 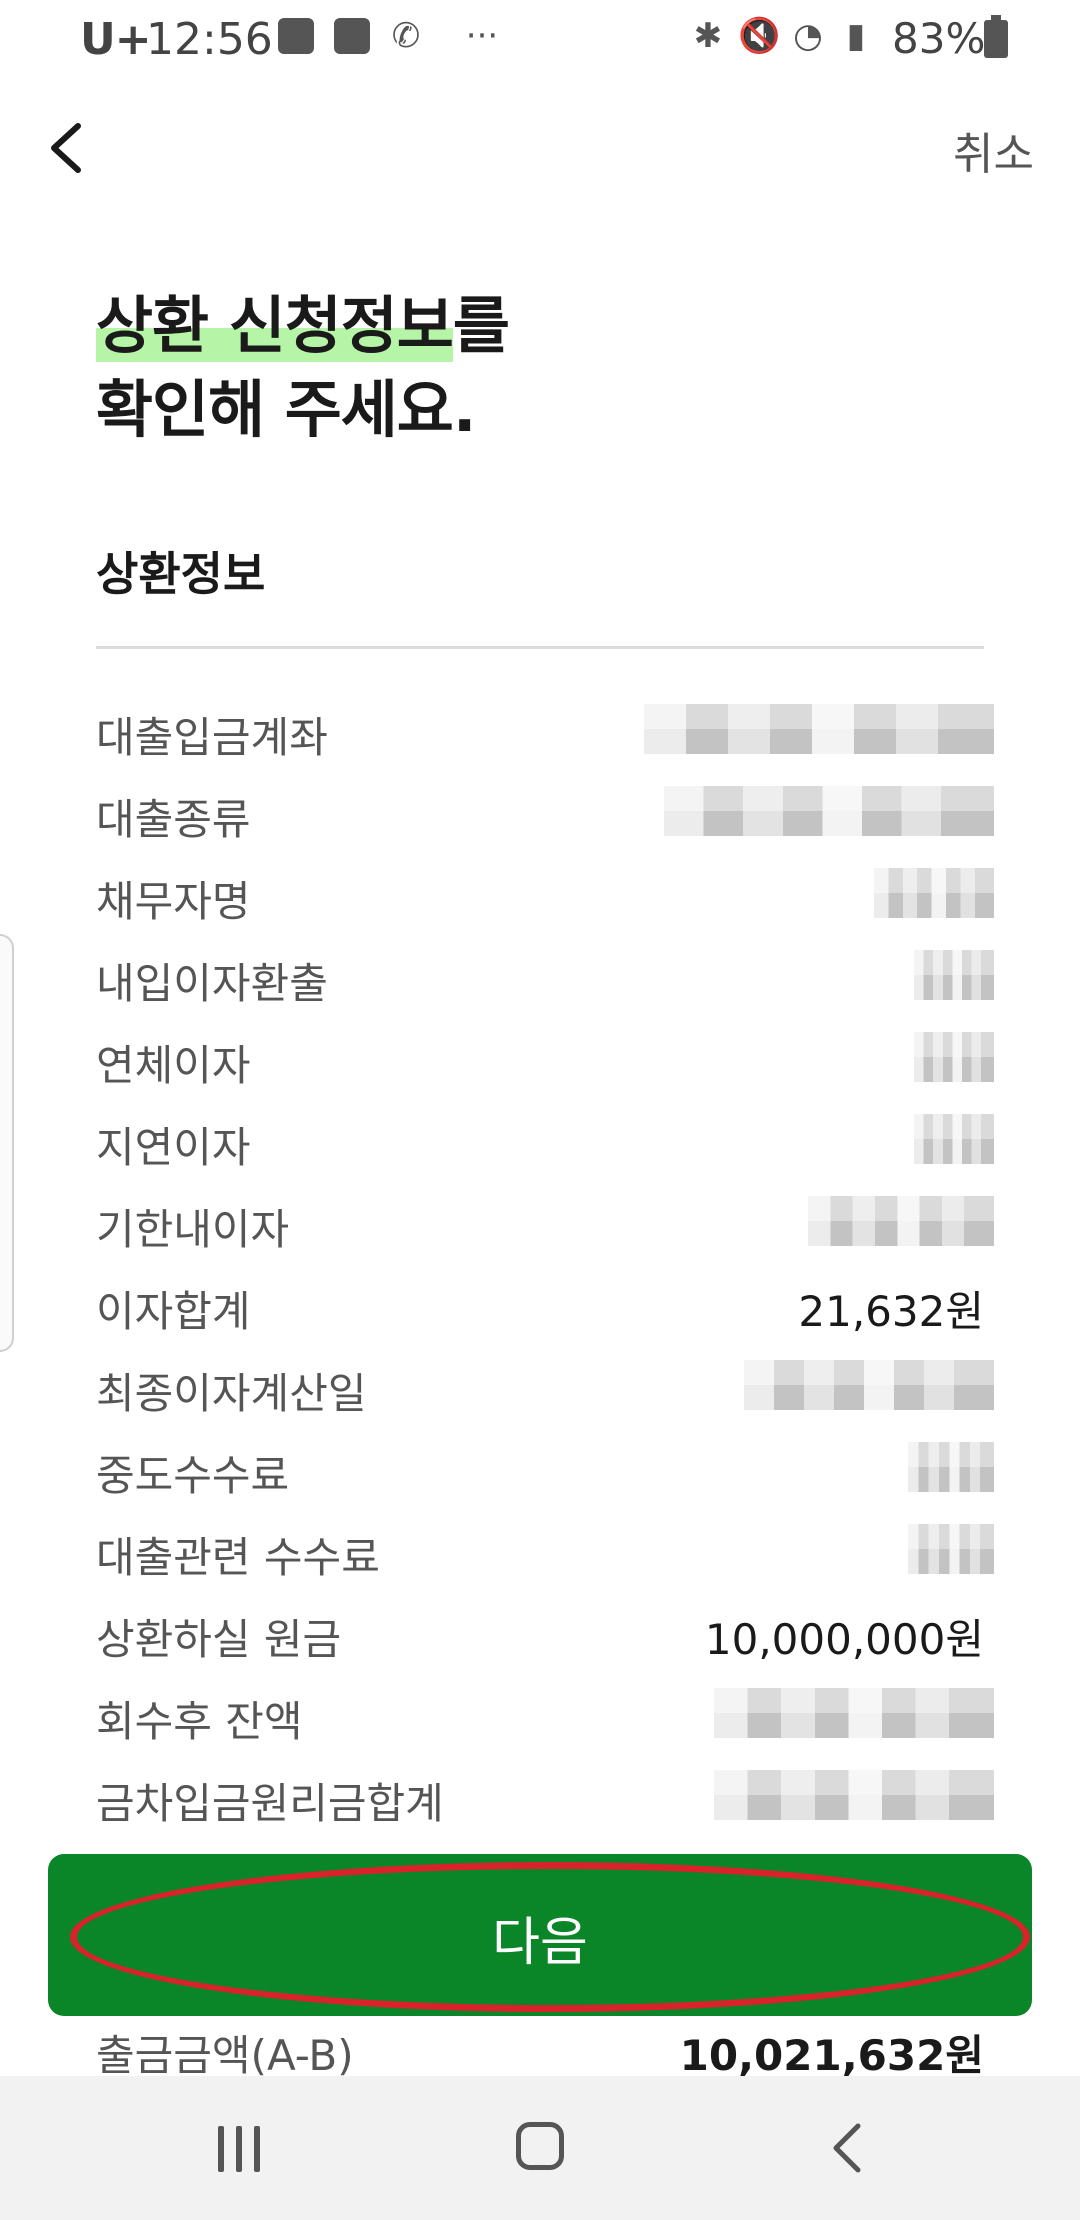 What do you see at coordinates (708, 36) in the screenshot?
I see `bluetooth-icon: ✱` at bounding box center [708, 36].